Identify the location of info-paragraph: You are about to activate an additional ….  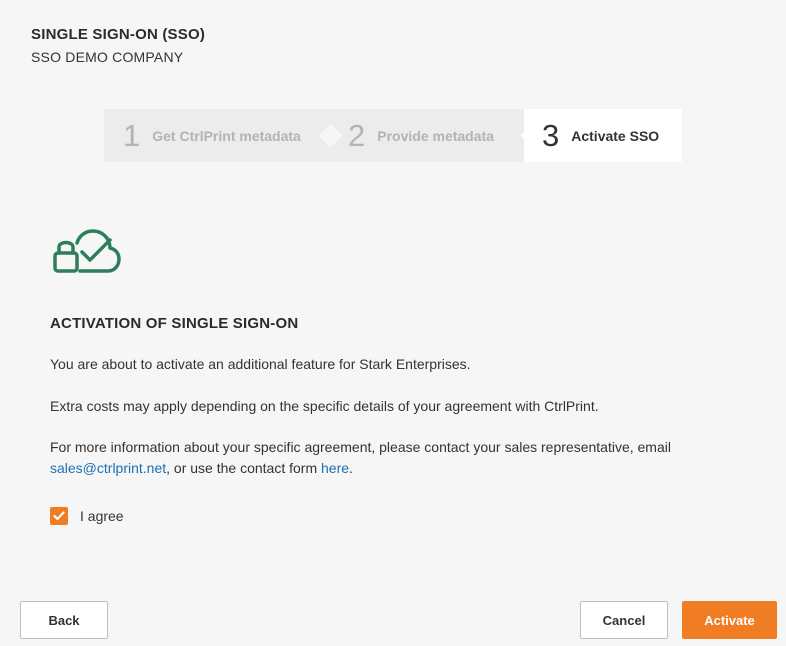
(260, 364).